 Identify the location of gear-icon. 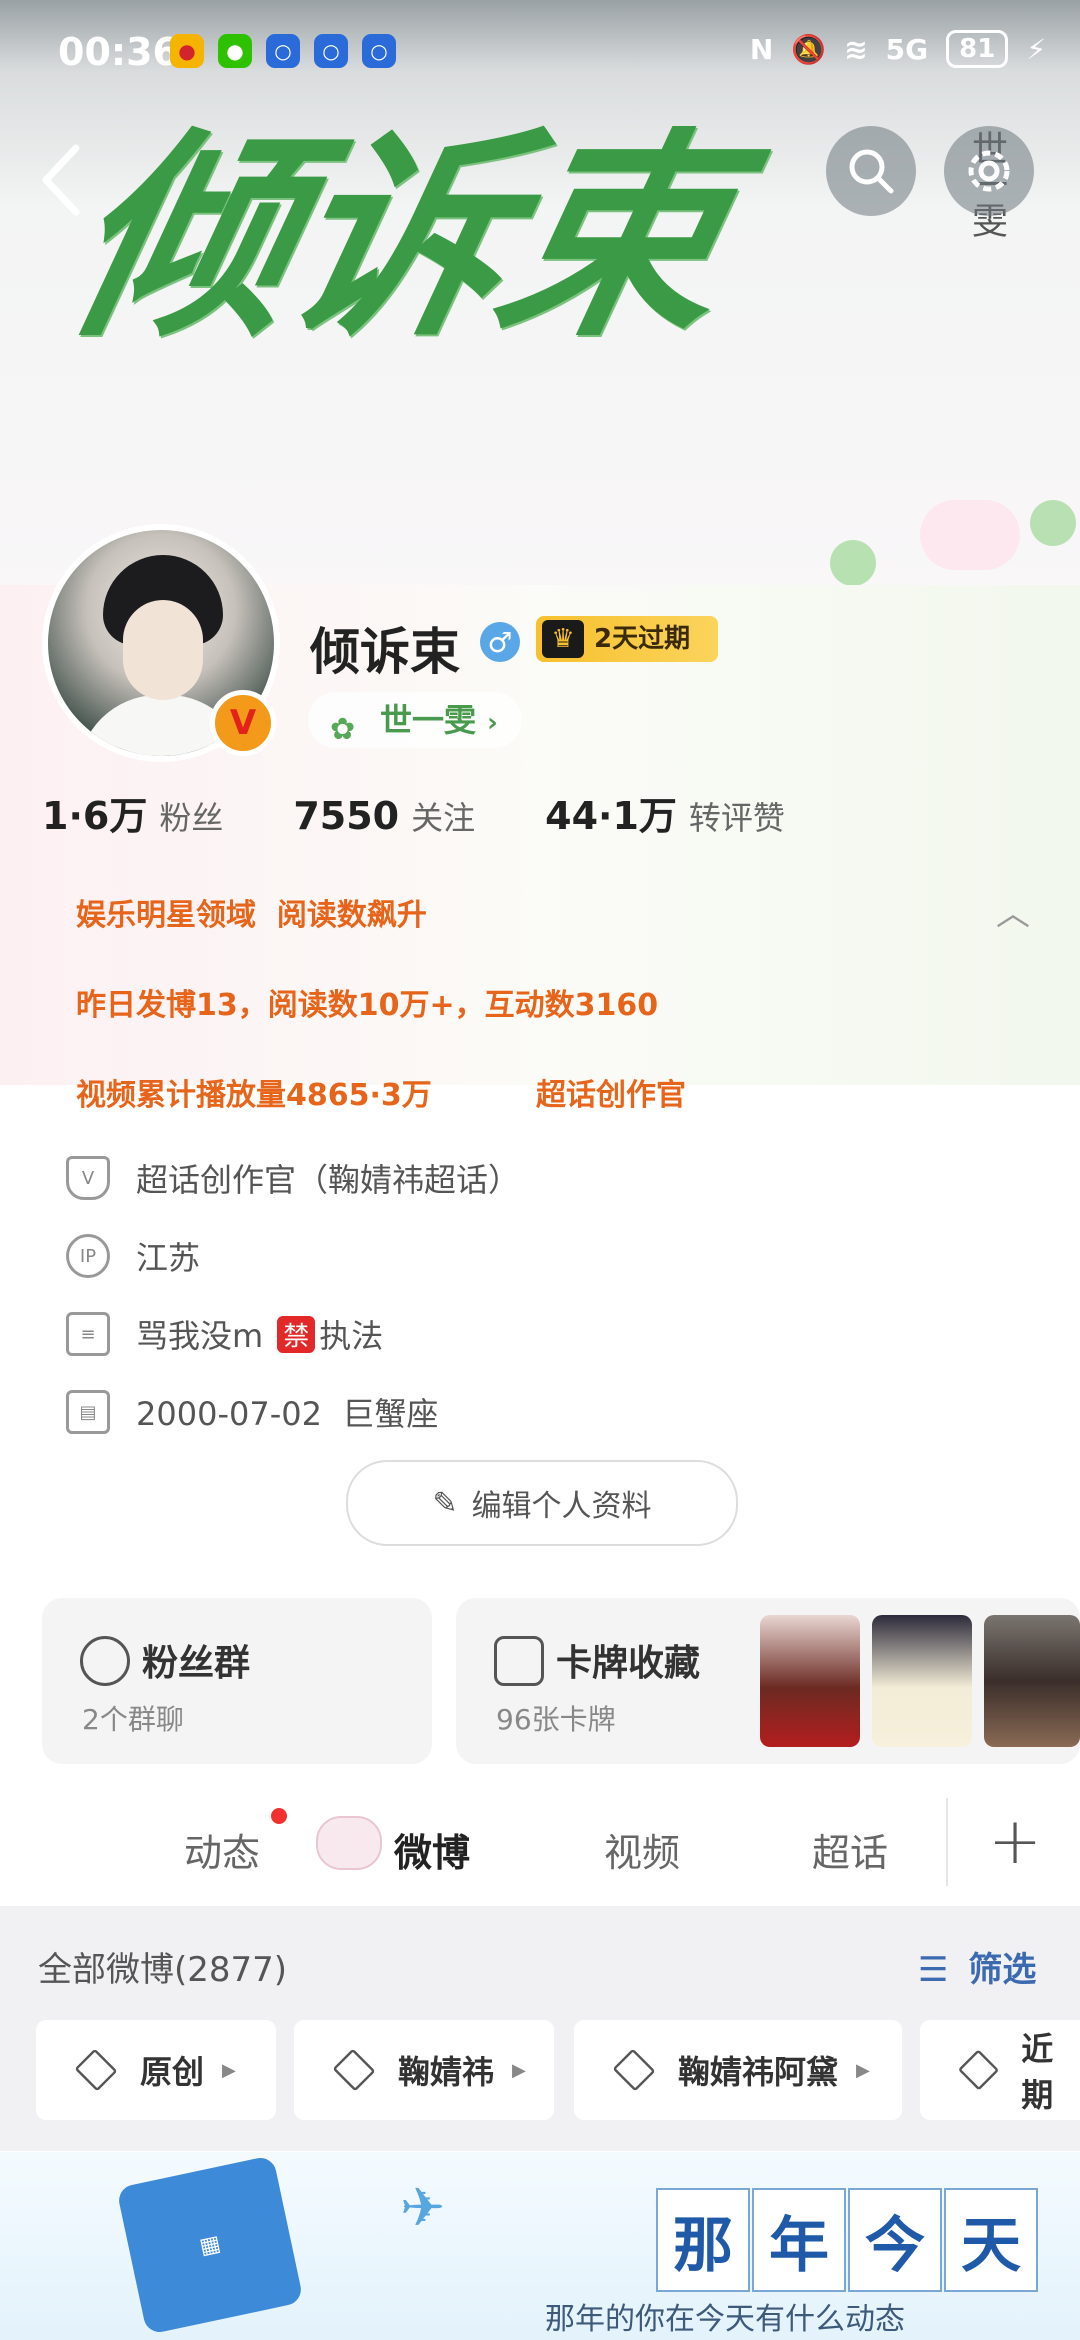
(989, 171).